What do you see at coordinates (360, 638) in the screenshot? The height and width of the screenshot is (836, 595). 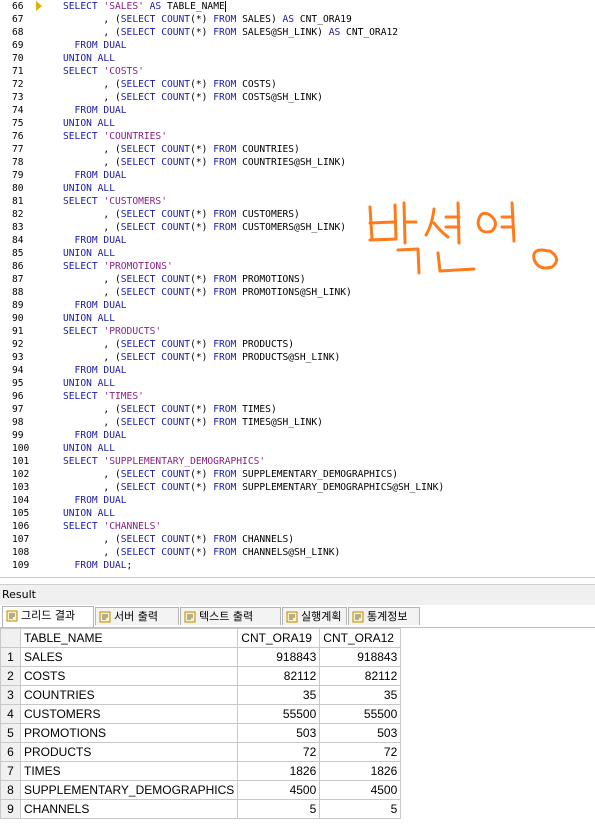 I see `column-header-cnt-ora12: CNT_ORA12` at bounding box center [360, 638].